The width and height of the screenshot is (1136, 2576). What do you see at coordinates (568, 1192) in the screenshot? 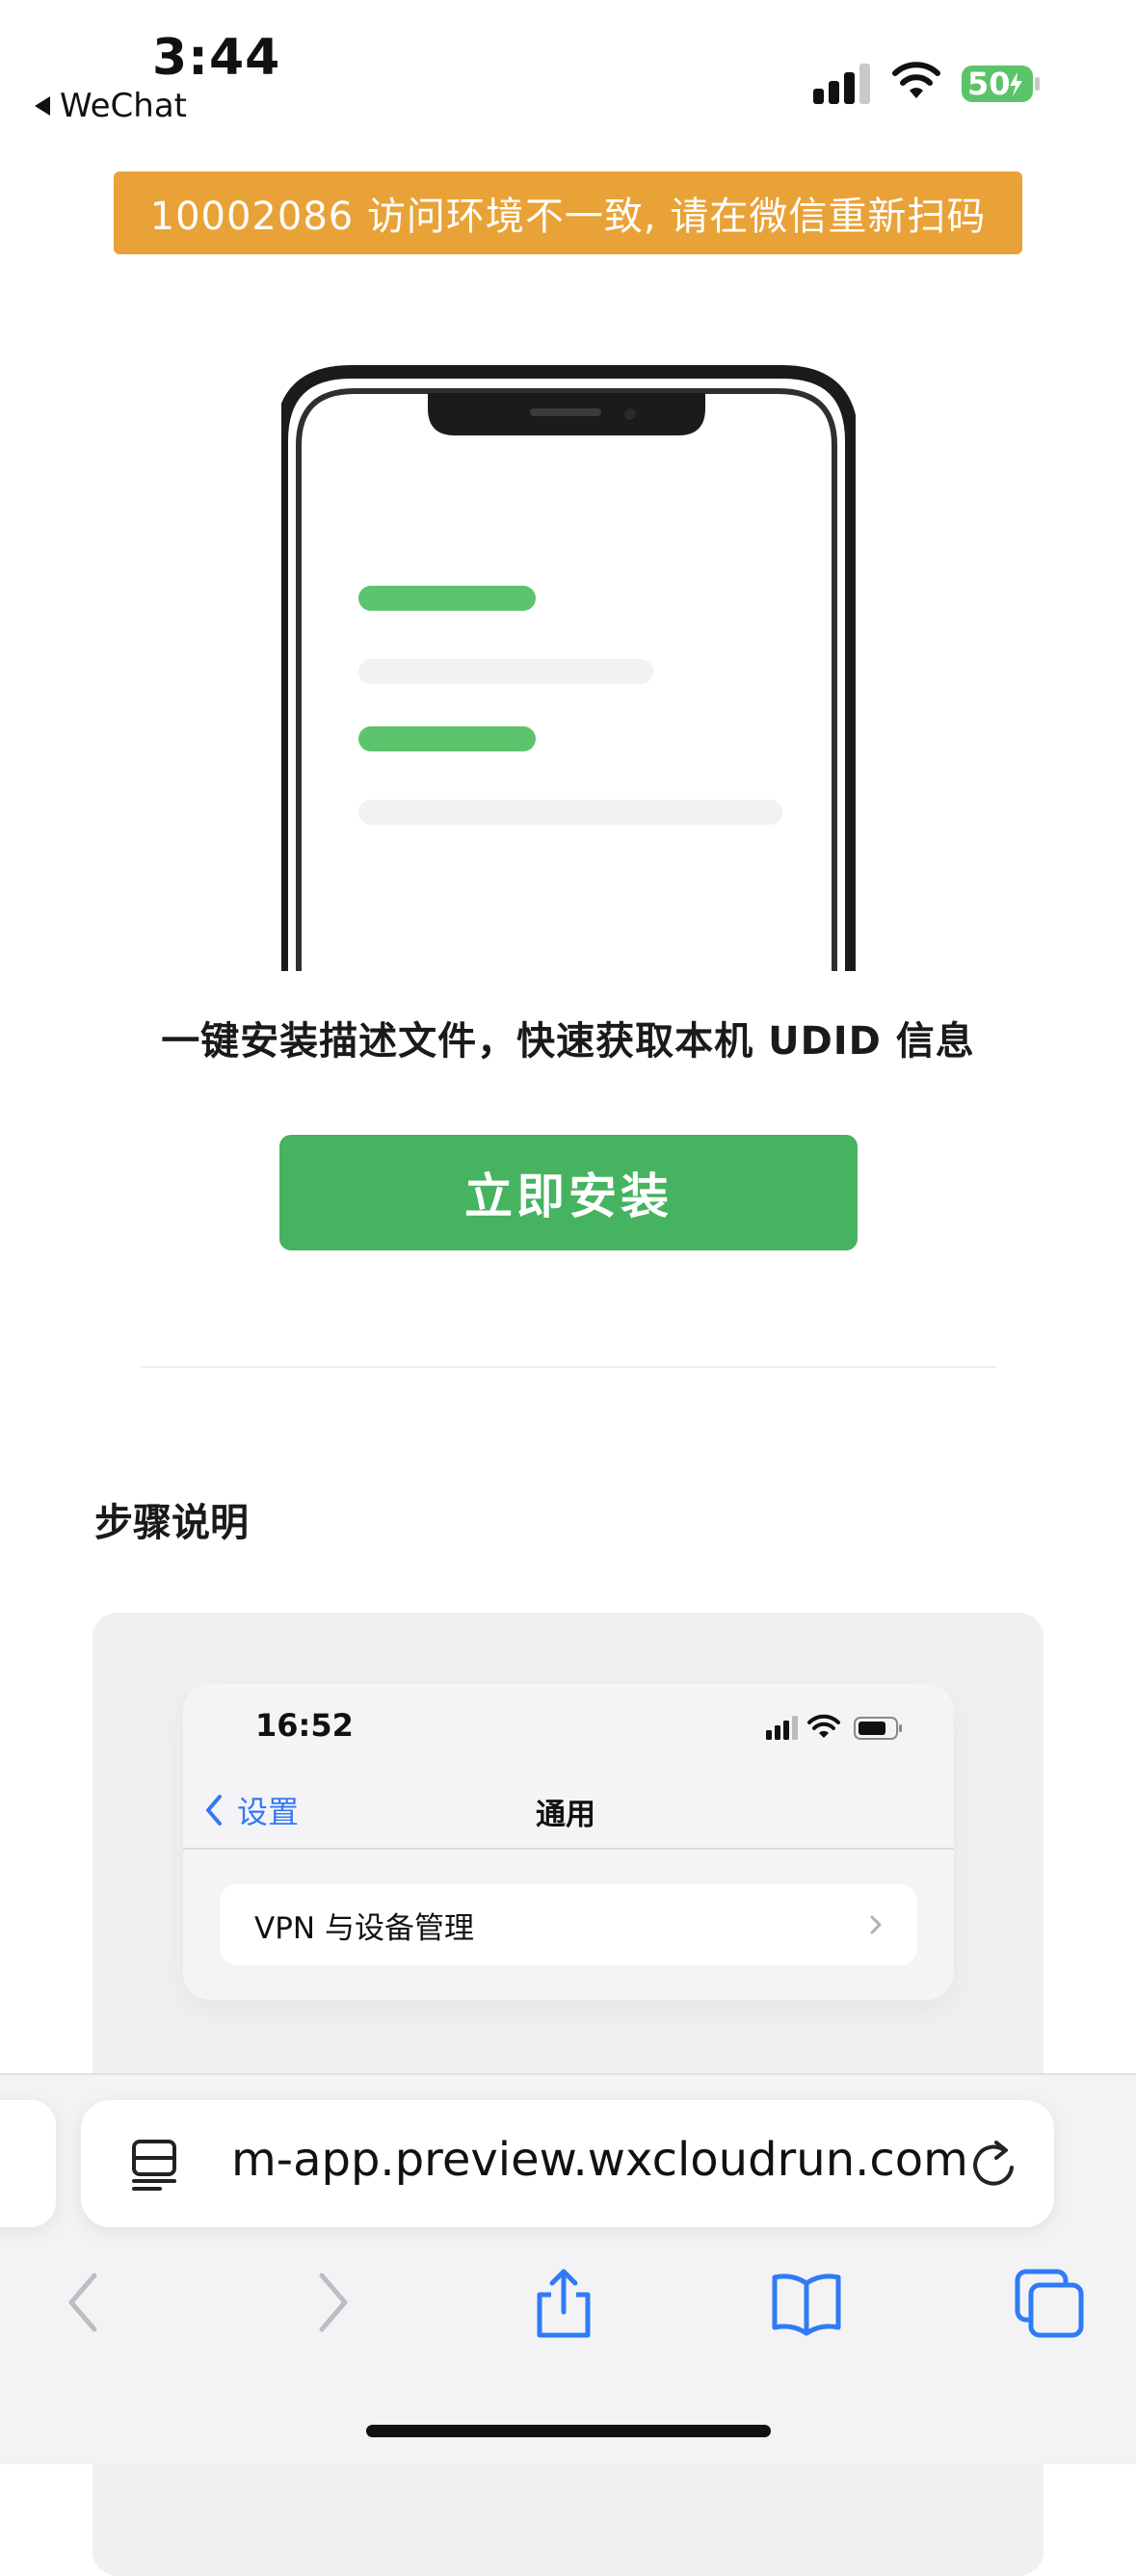
I see `install-now-button: 立即安装` at bounding box center [568, 1192].